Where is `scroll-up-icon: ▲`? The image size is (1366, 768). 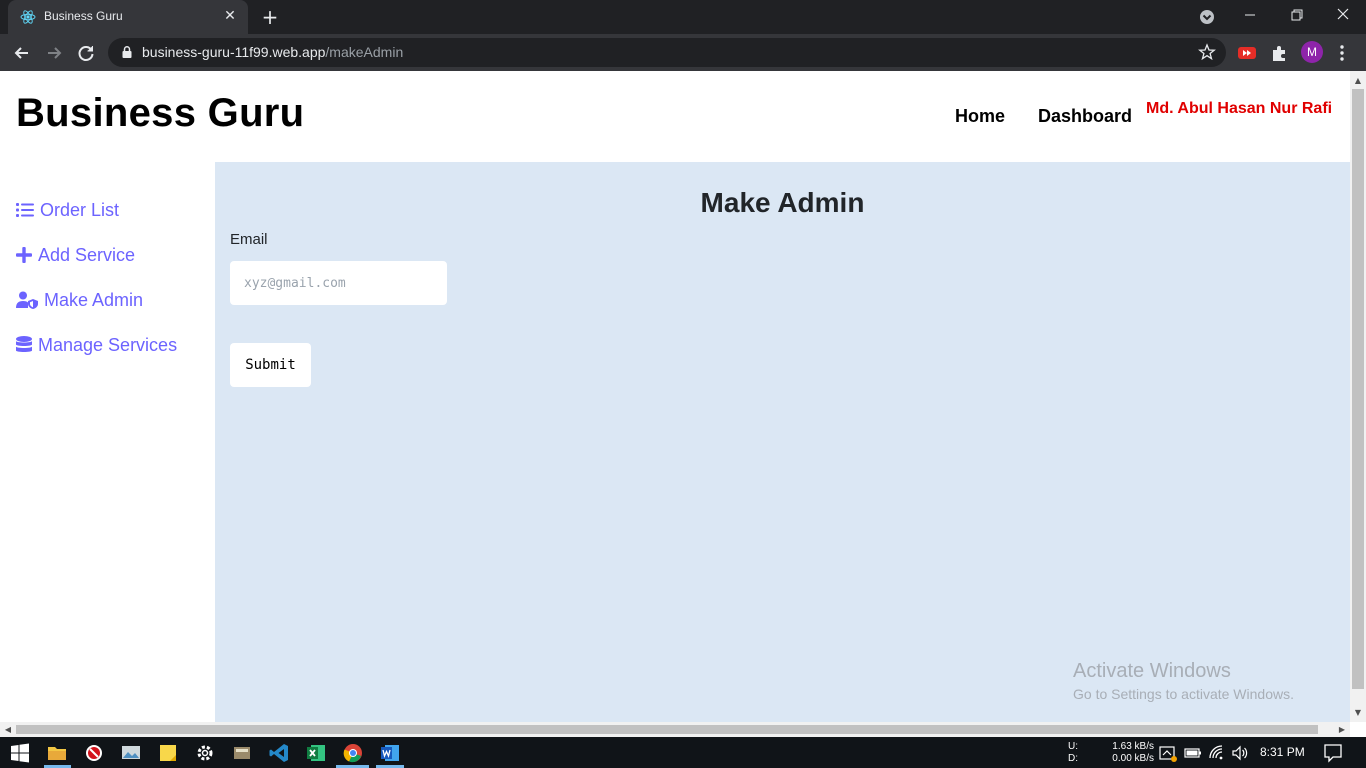 scroll-up-icon: ▲ is located at coordinates (1358, 80).